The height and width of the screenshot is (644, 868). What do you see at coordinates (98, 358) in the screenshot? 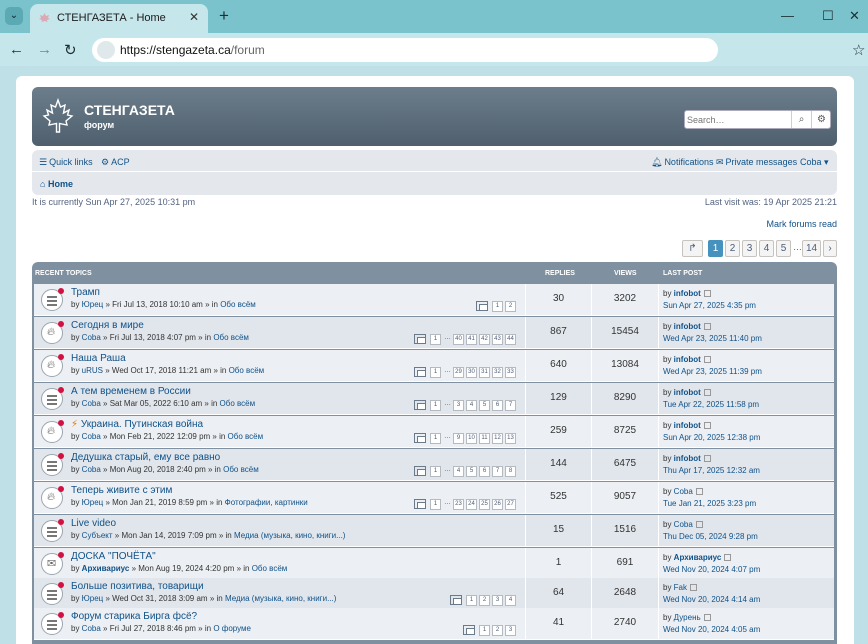
I see `topic-title-link: Наша Раша` at bounding box center [98, 358].